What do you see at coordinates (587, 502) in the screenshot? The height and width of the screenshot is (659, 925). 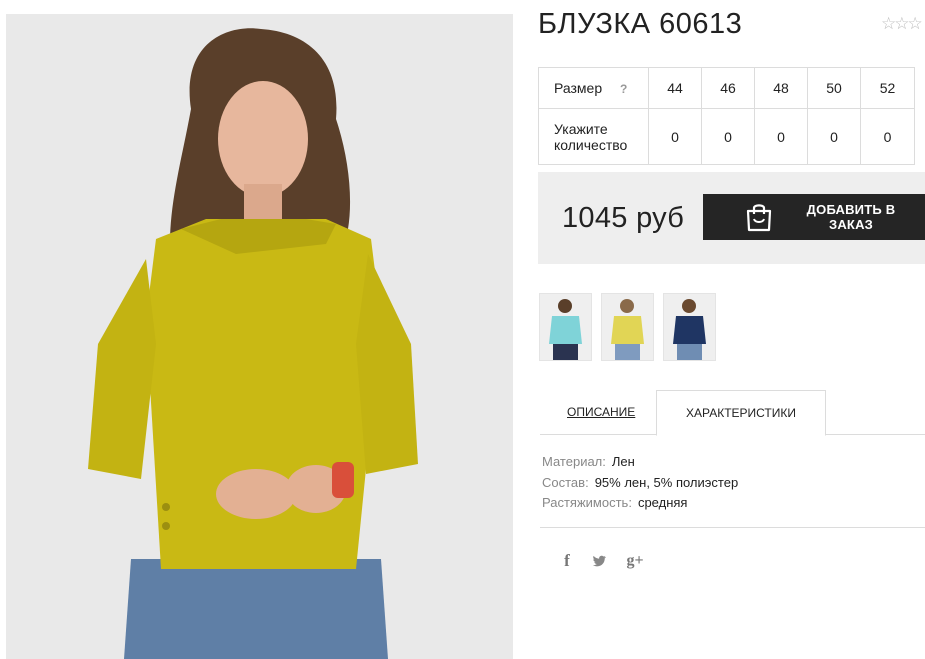 I see `characteristic-key: Растяжимость:` at bounding box center [587, 502].